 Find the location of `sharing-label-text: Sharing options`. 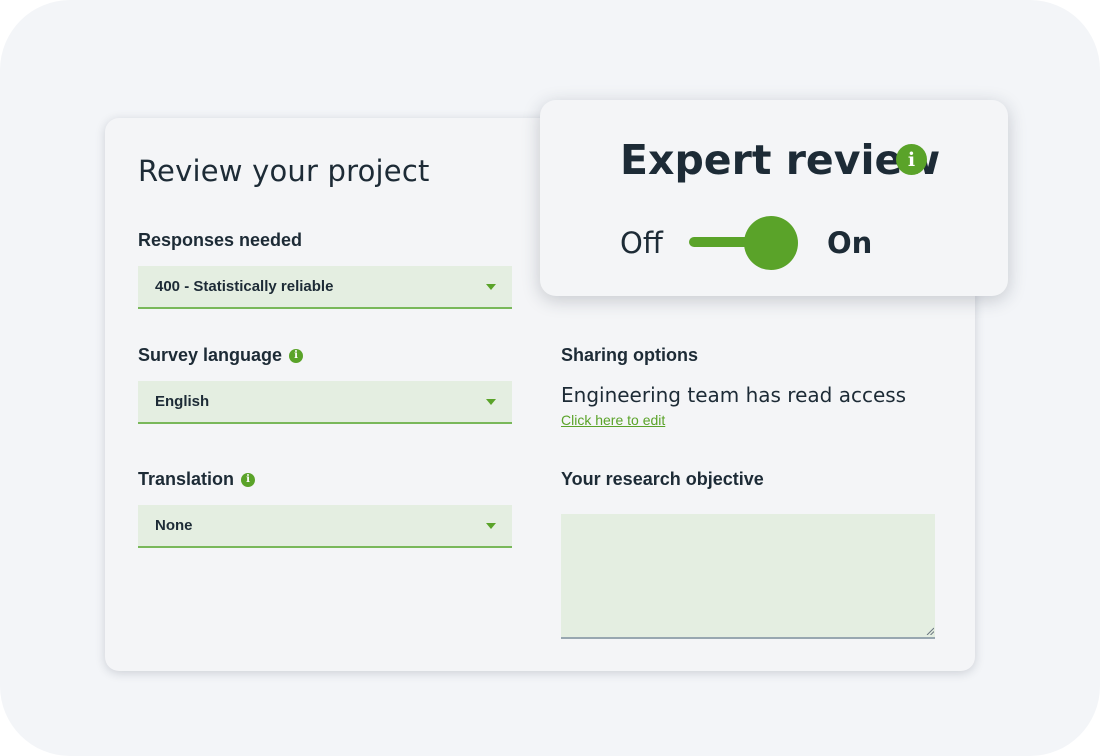

sharing-label-text: Sharing options is located at coordinates (629, 355).